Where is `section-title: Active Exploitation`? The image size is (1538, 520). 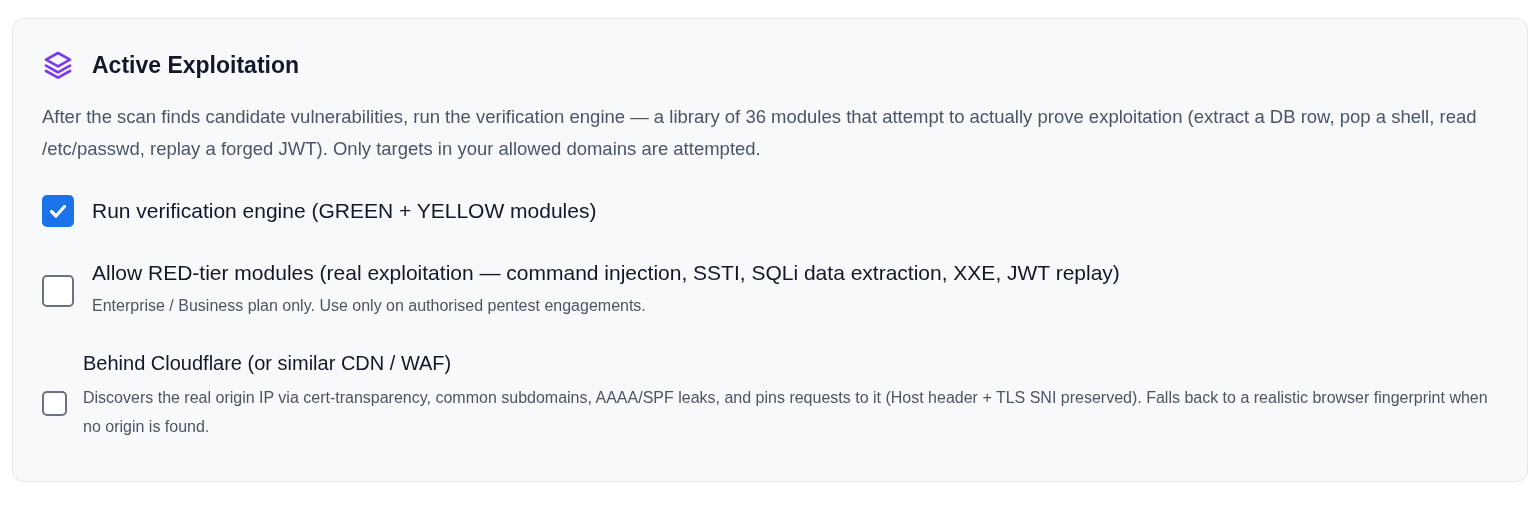 section-title: Active Exploitation is located at coordinates (196, 65).